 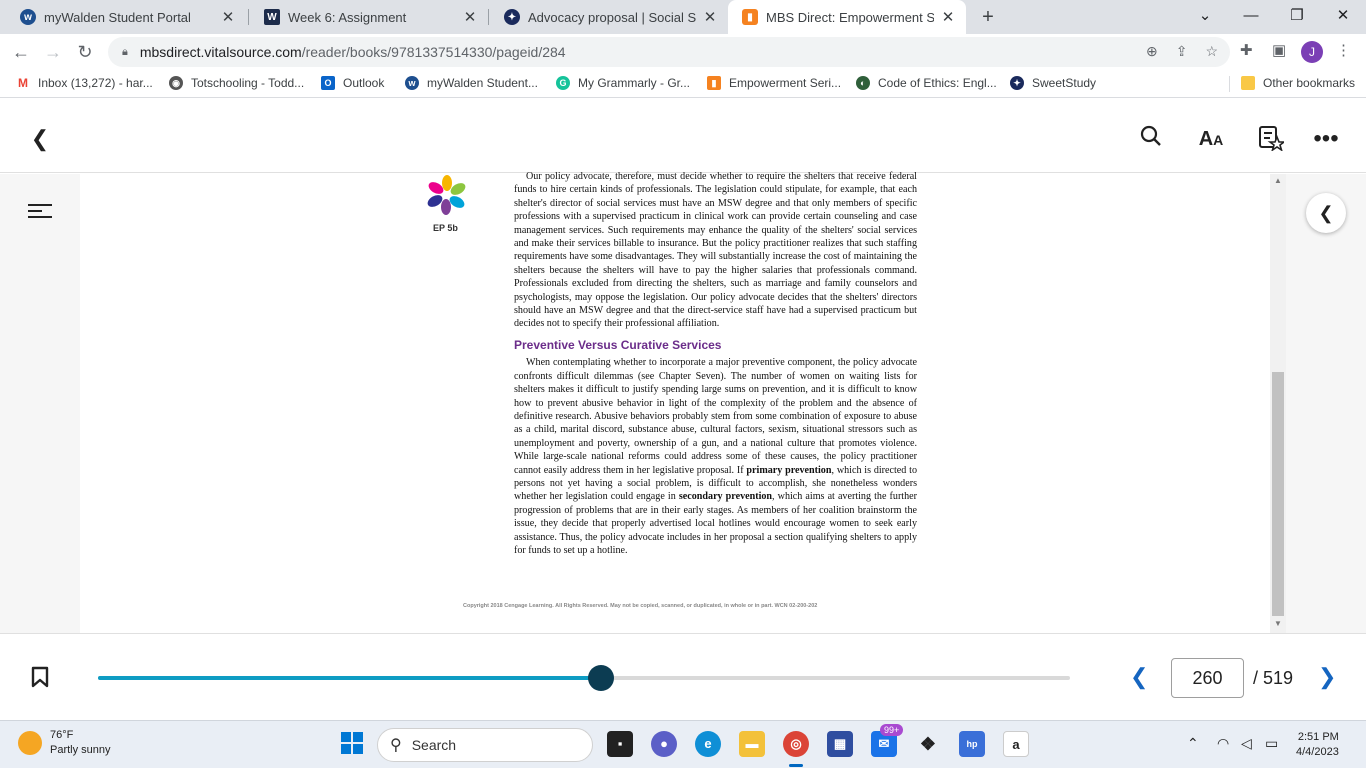 What do you see at coordinates (1343, 50) in the screenshot?
I see `chrome-menu-icon: ⋮` at bounding box center [1343, 50].